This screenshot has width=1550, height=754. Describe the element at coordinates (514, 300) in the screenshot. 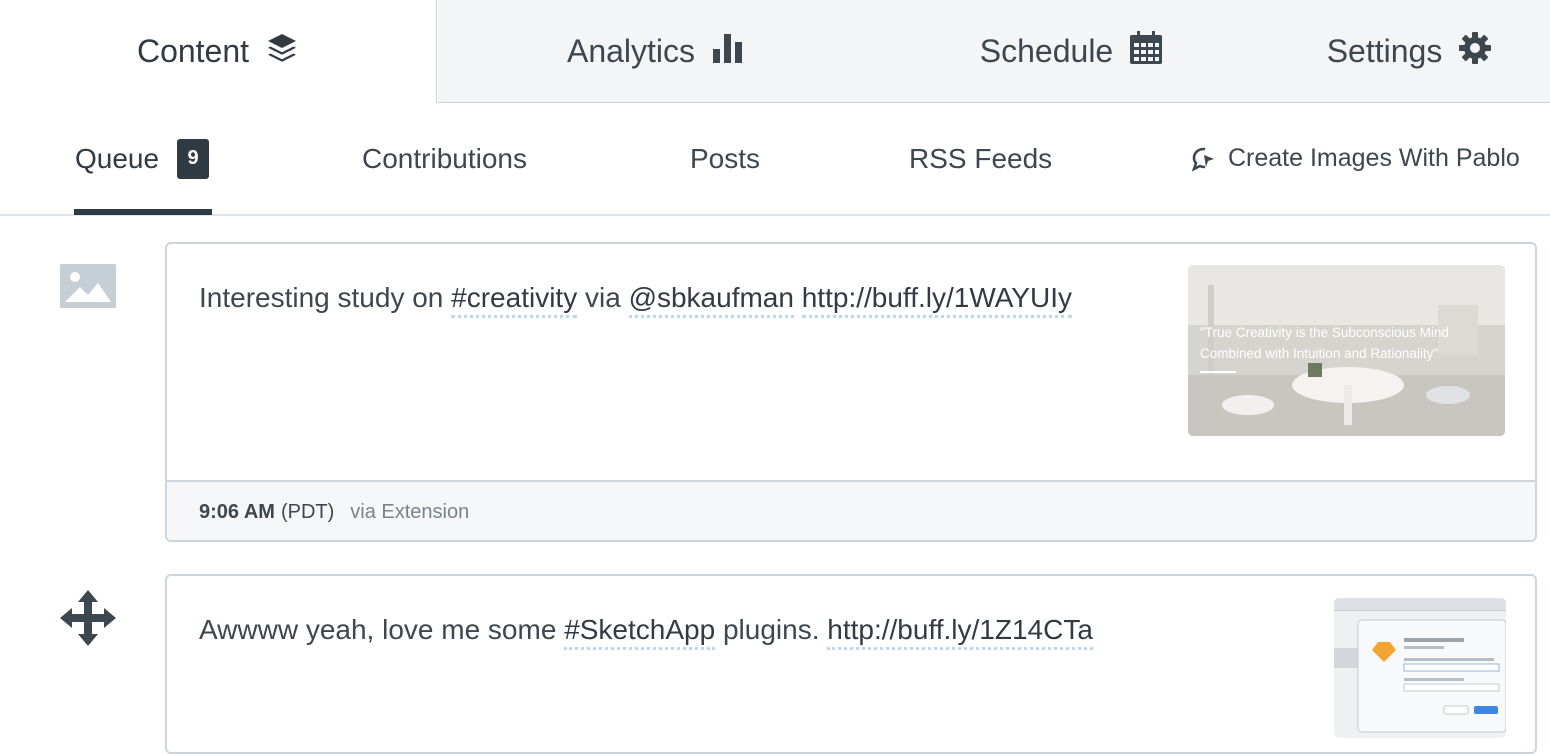

I see `hashtag-link: #creativity` at that location.